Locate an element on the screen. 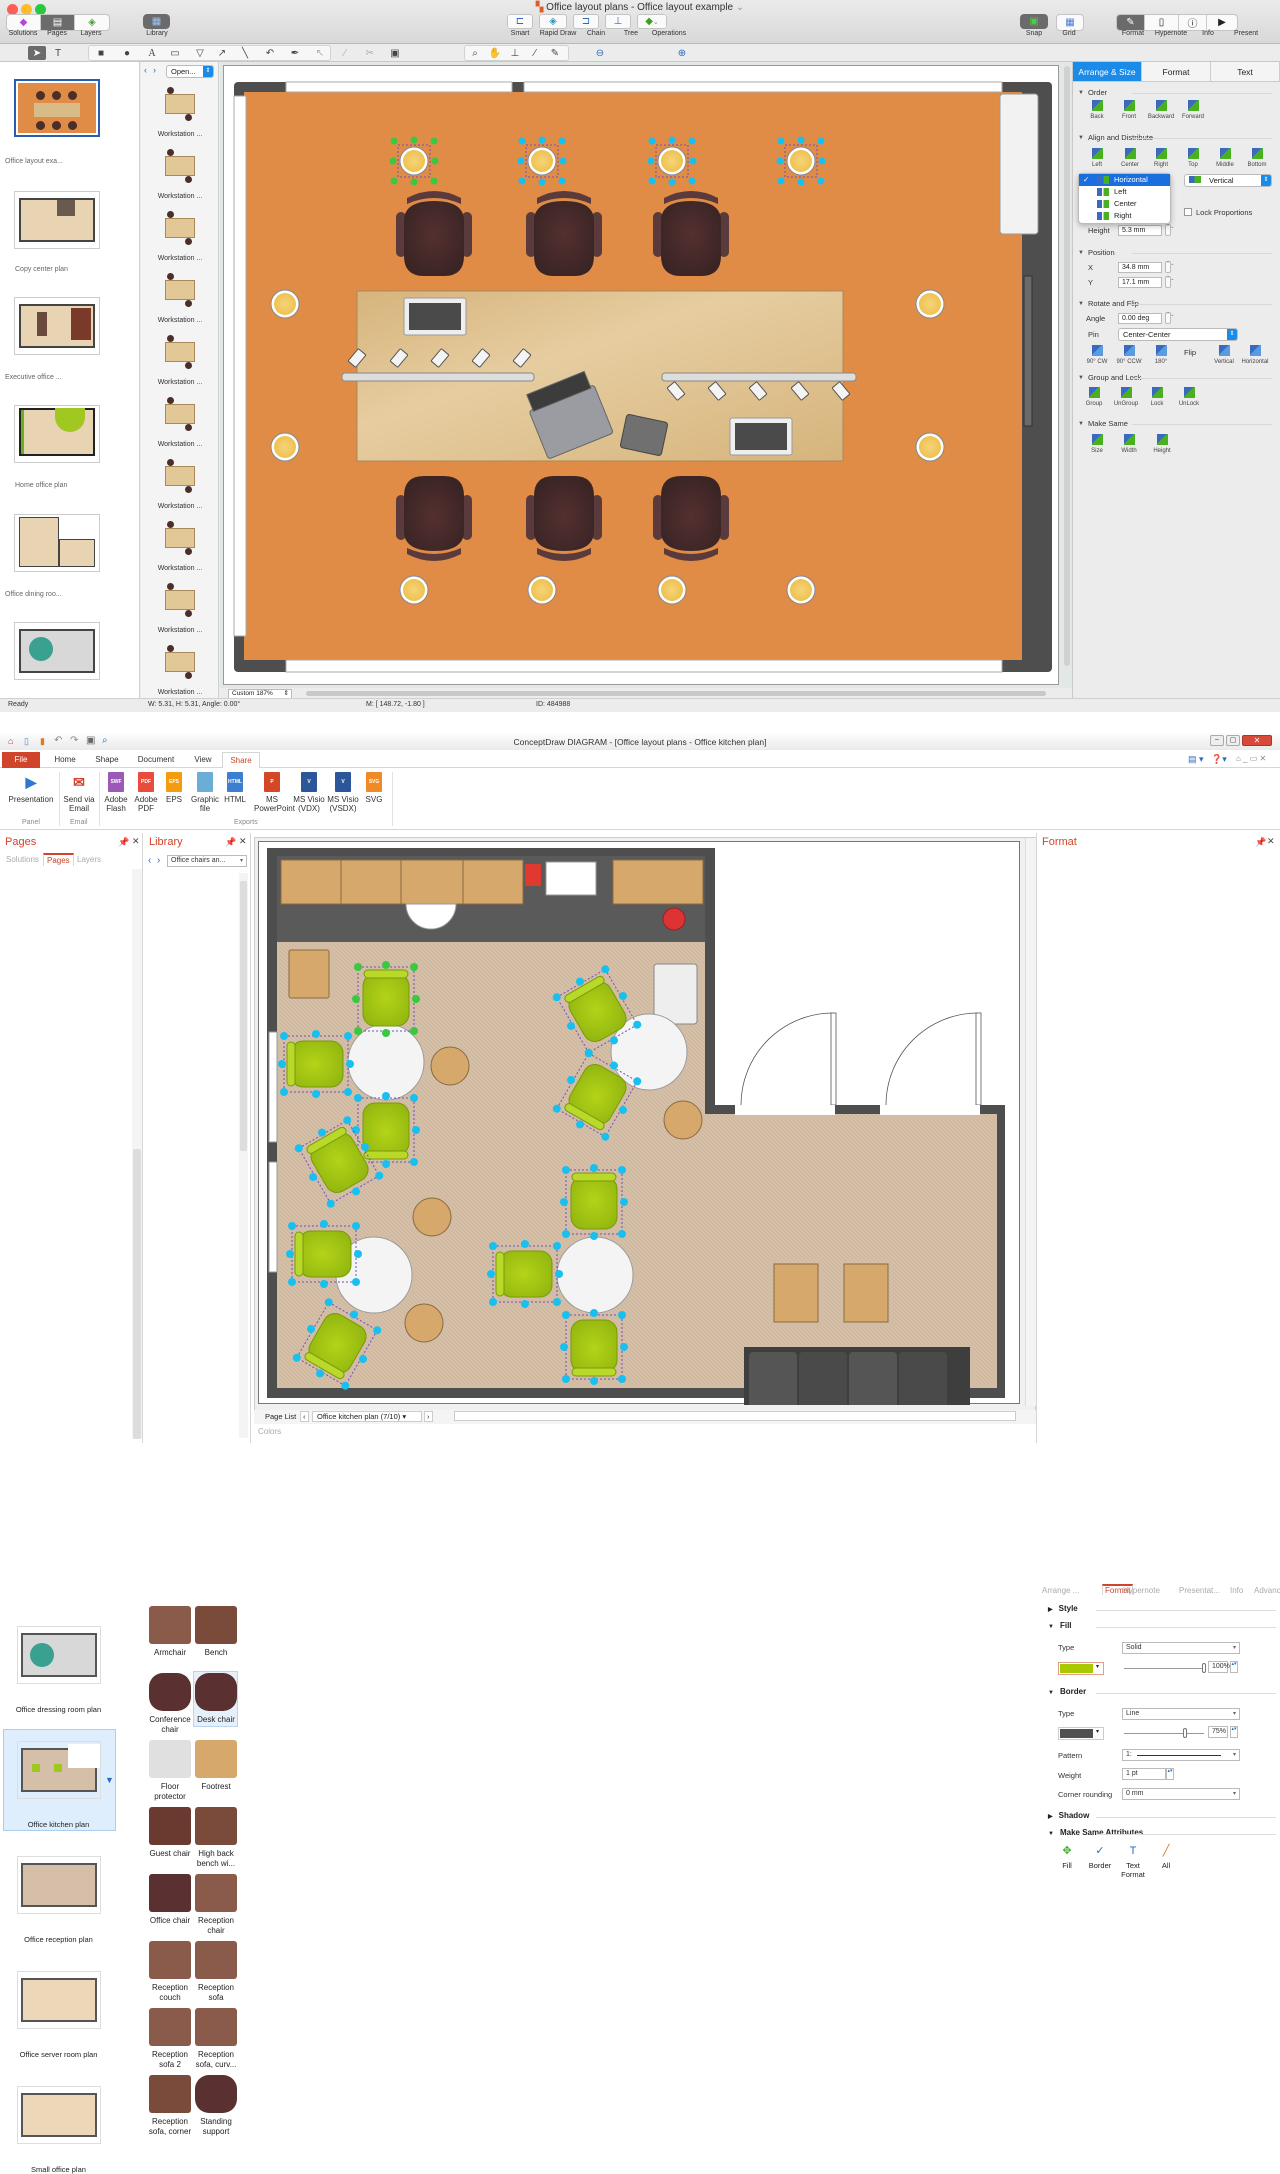 The image size is (1280, 2174). bottom-button: Bottom is located at coordinates (1257, 158).